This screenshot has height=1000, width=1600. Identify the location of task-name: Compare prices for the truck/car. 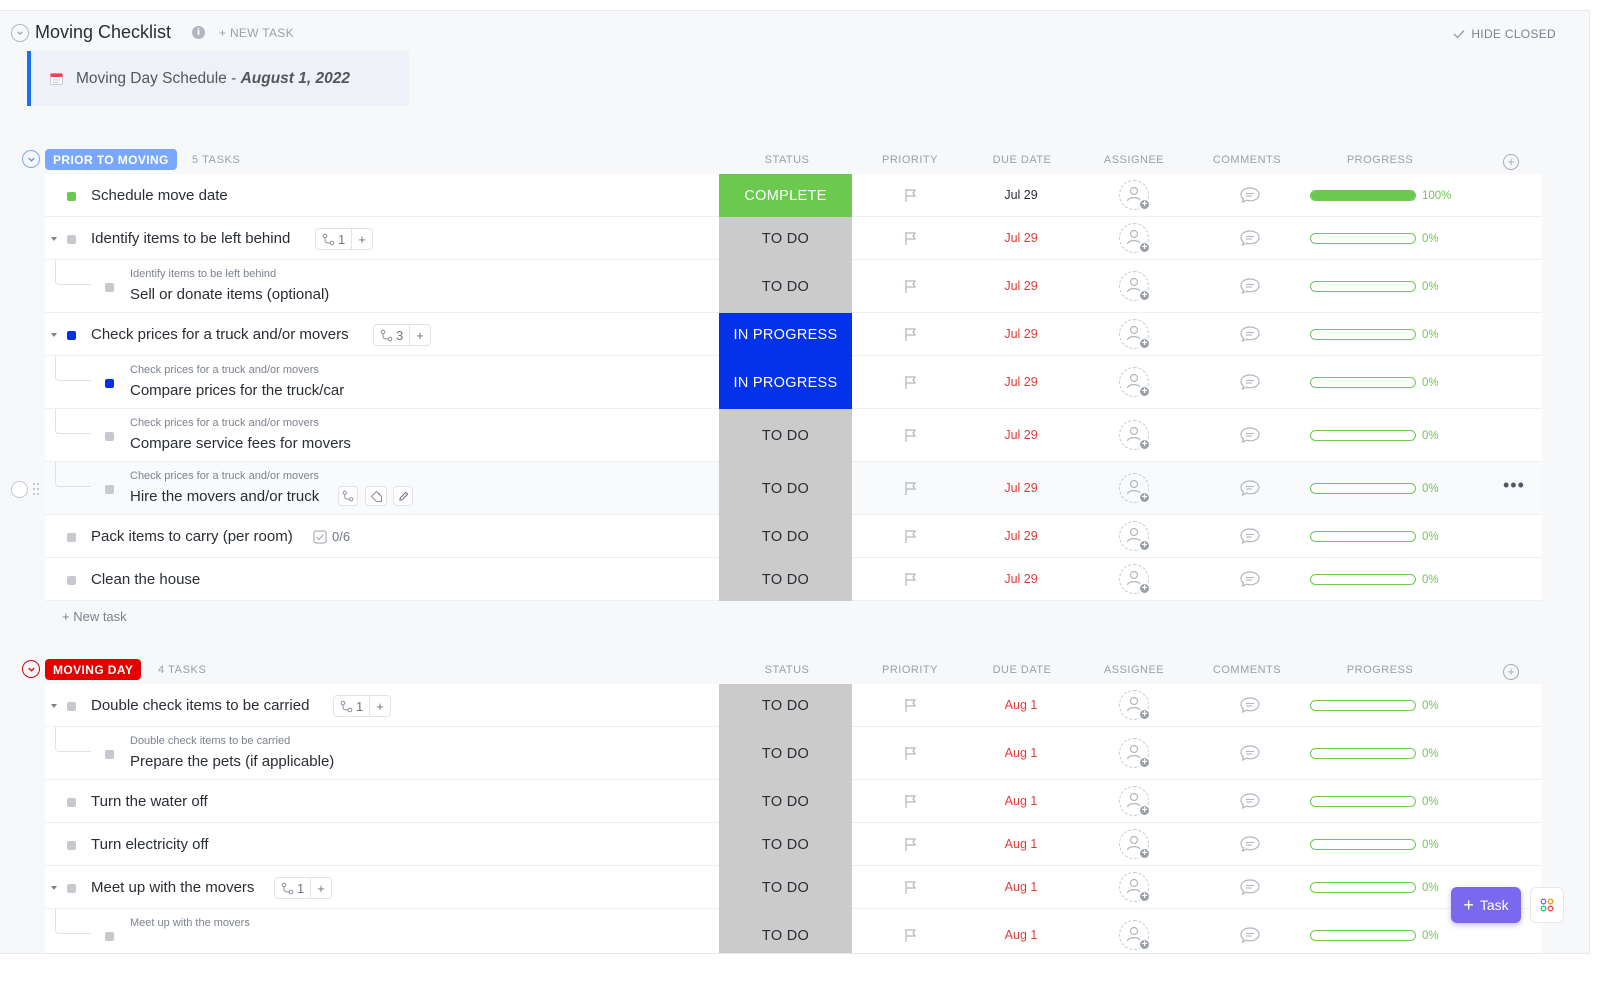
(237, 390).